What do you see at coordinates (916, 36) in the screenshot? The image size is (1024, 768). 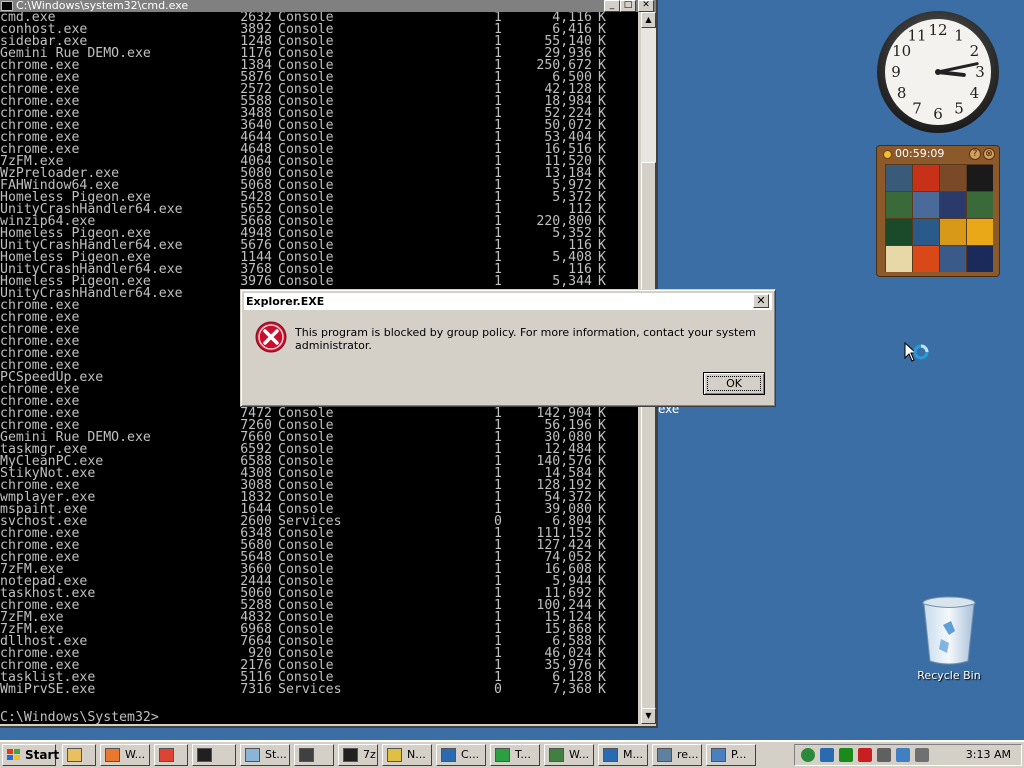 I see `clock-numeral: 11` at bounding box center [916, 36].